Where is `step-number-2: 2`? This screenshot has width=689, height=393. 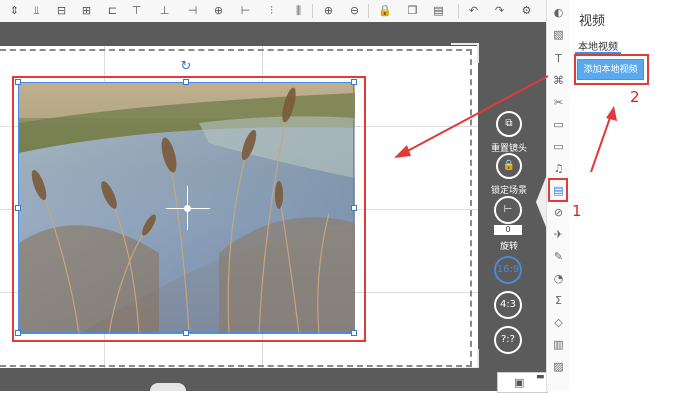 step-number-2: 2 is located at coordinates (635, 97).